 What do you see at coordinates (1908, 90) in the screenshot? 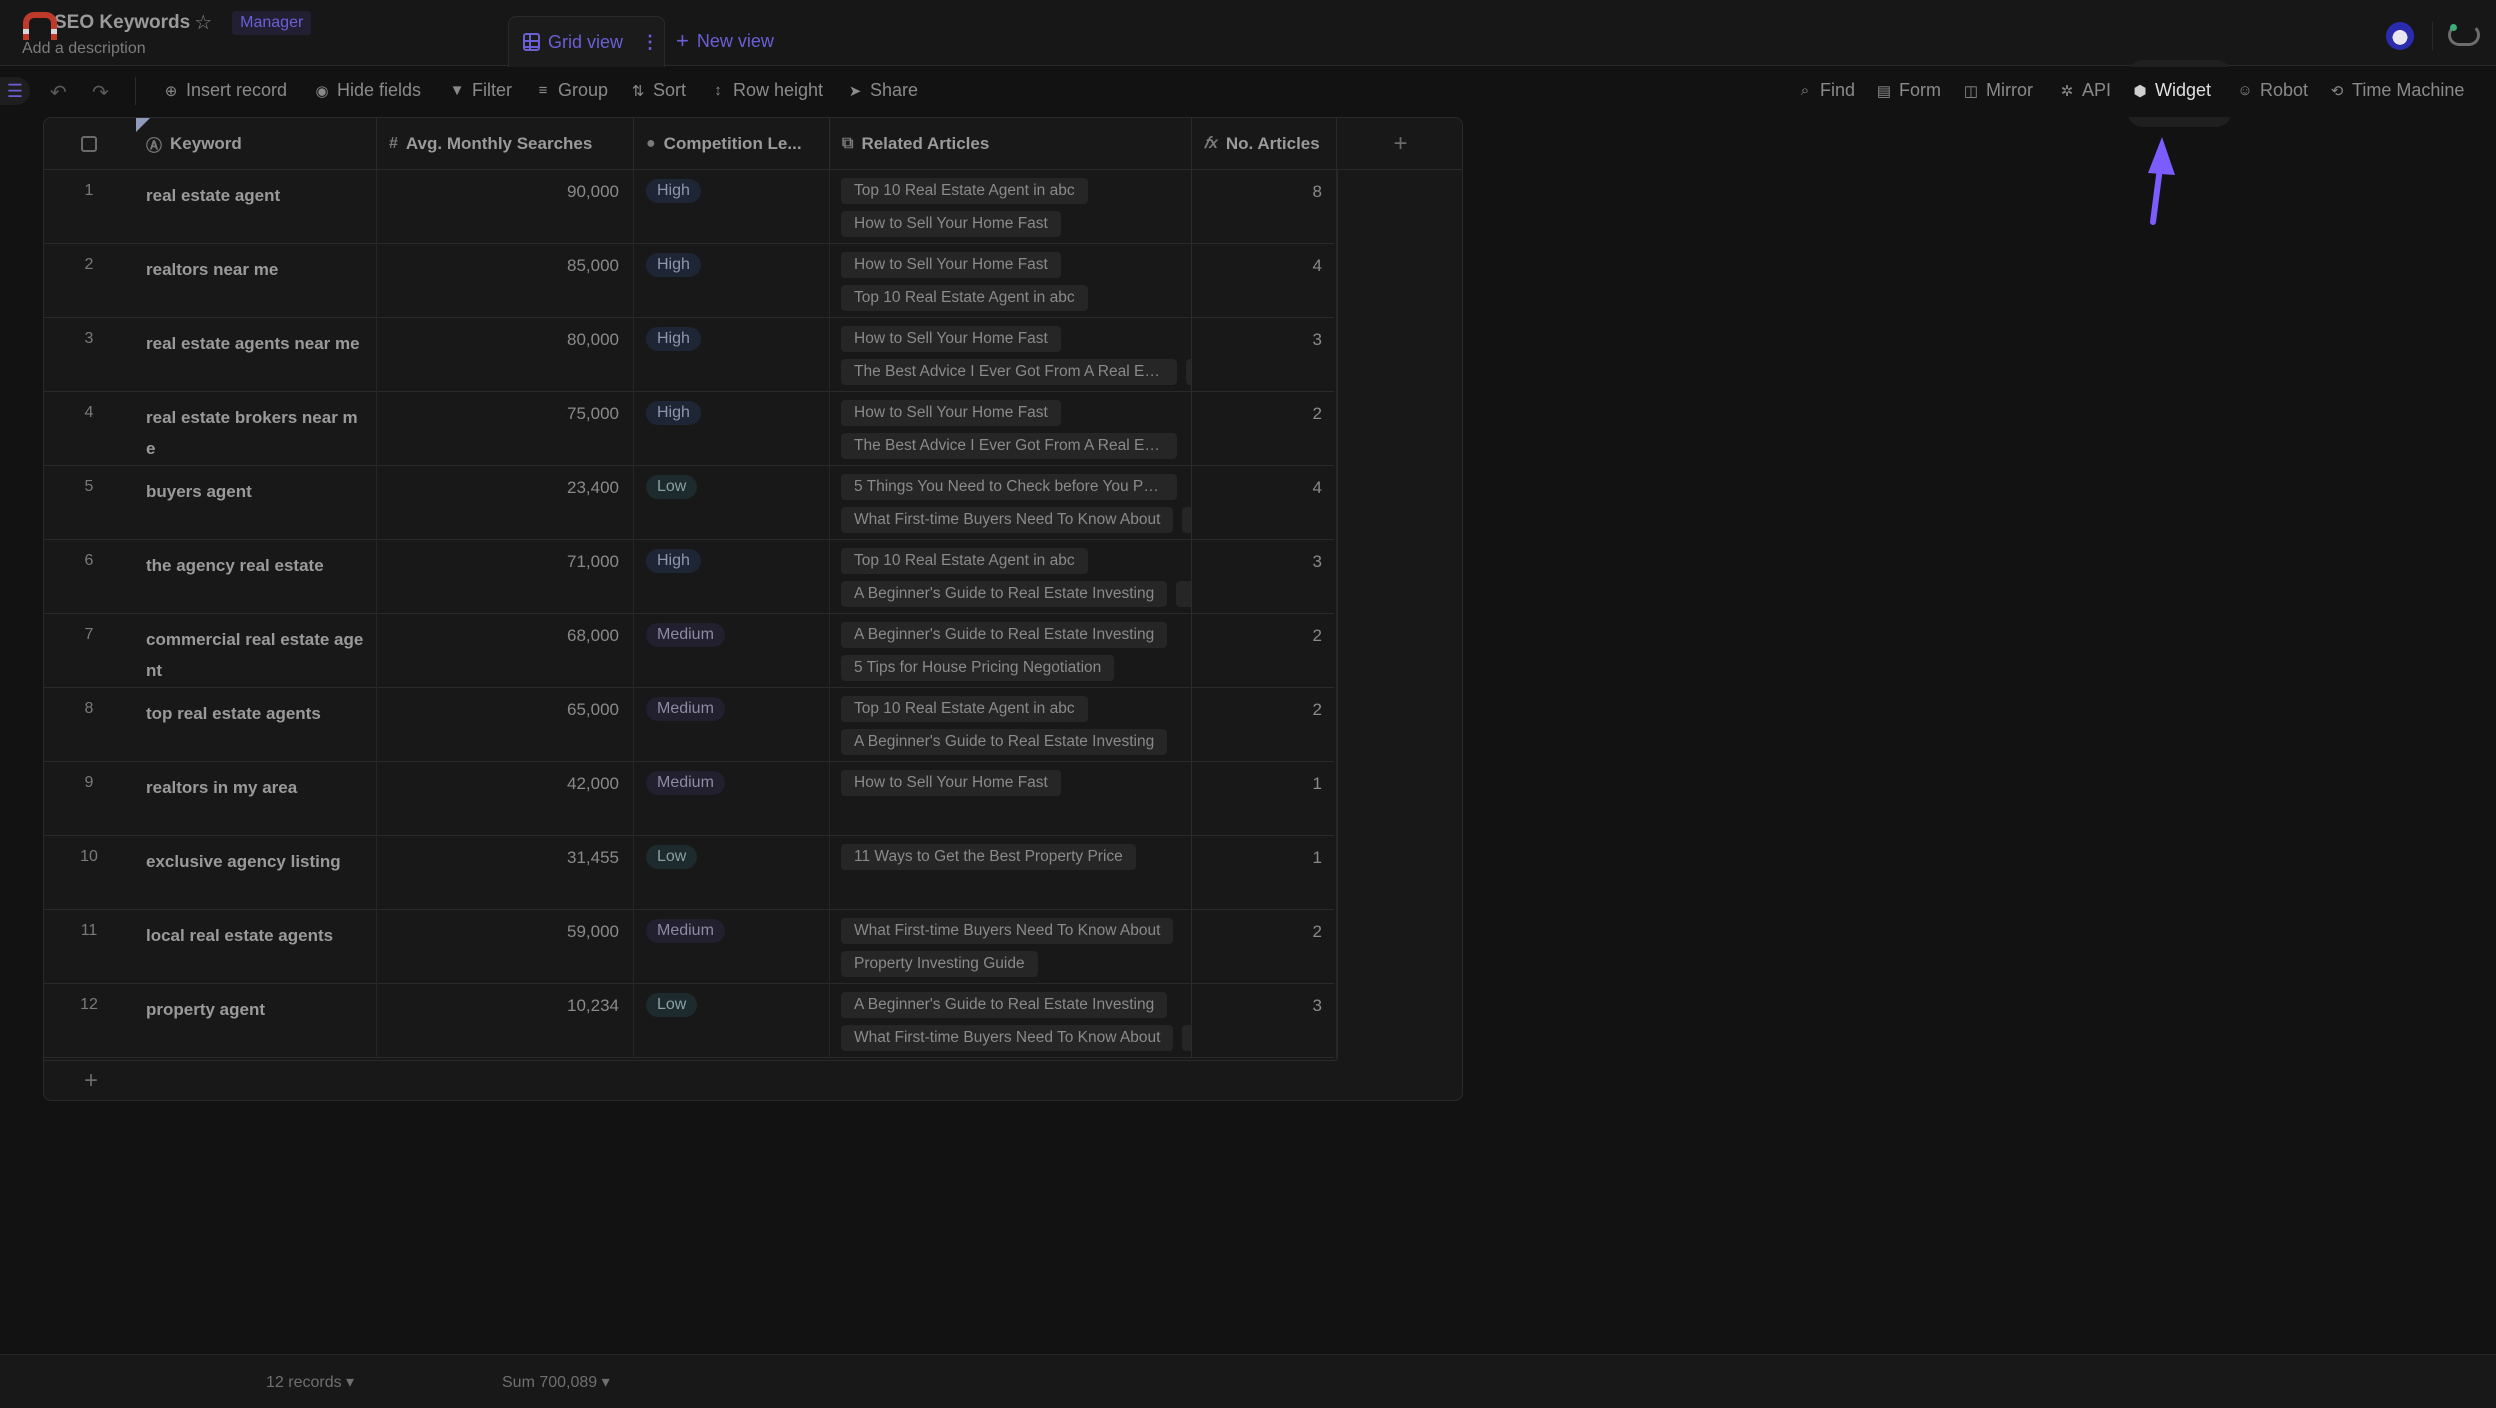
I see `form-button: ▤ Form` at bounding box center [1908, 90].